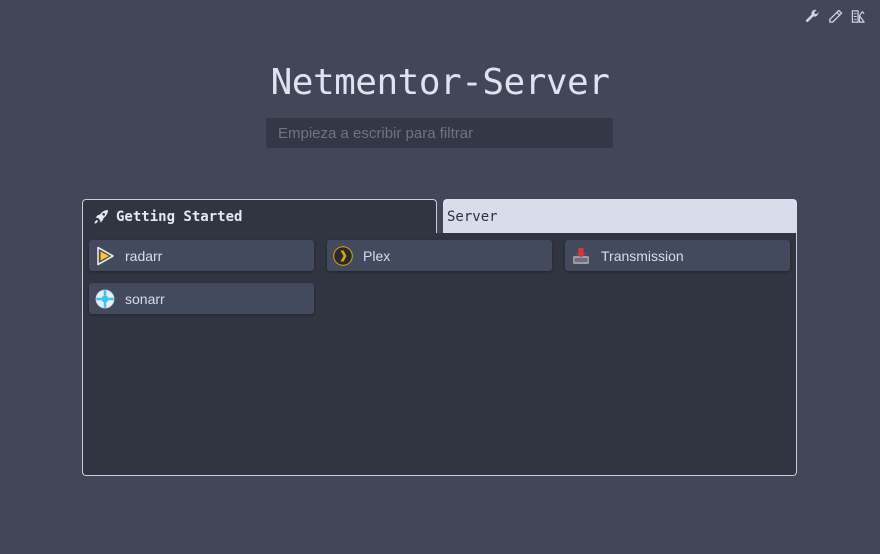  I want to click on layout-icon, so click(858, 16).